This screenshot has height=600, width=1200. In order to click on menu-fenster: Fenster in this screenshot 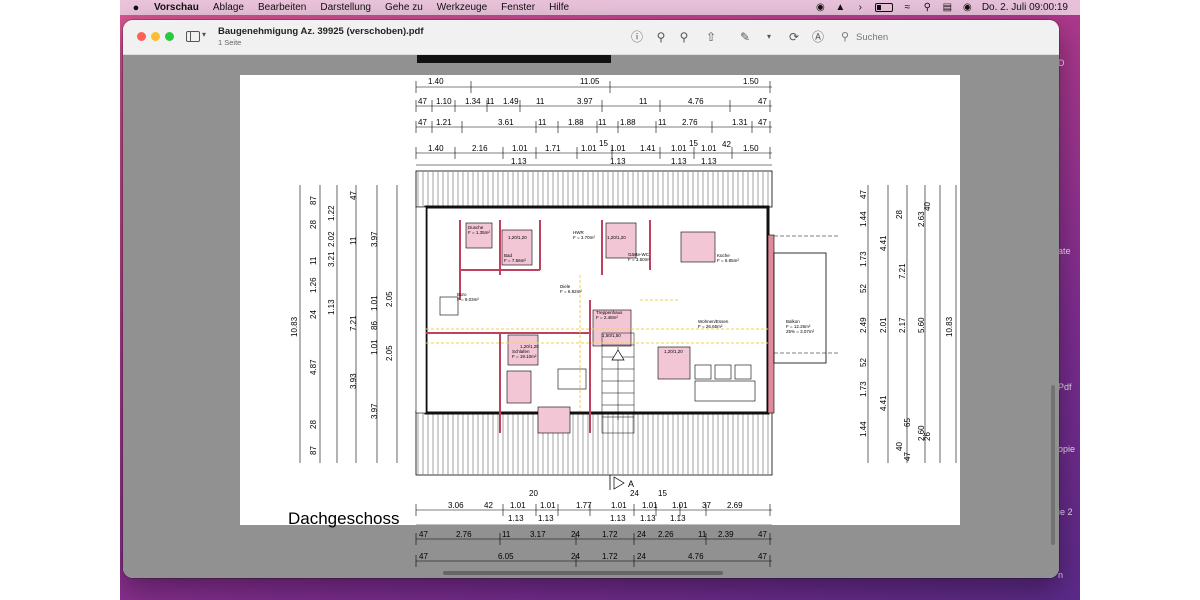, I will do `click(518, 7)`.